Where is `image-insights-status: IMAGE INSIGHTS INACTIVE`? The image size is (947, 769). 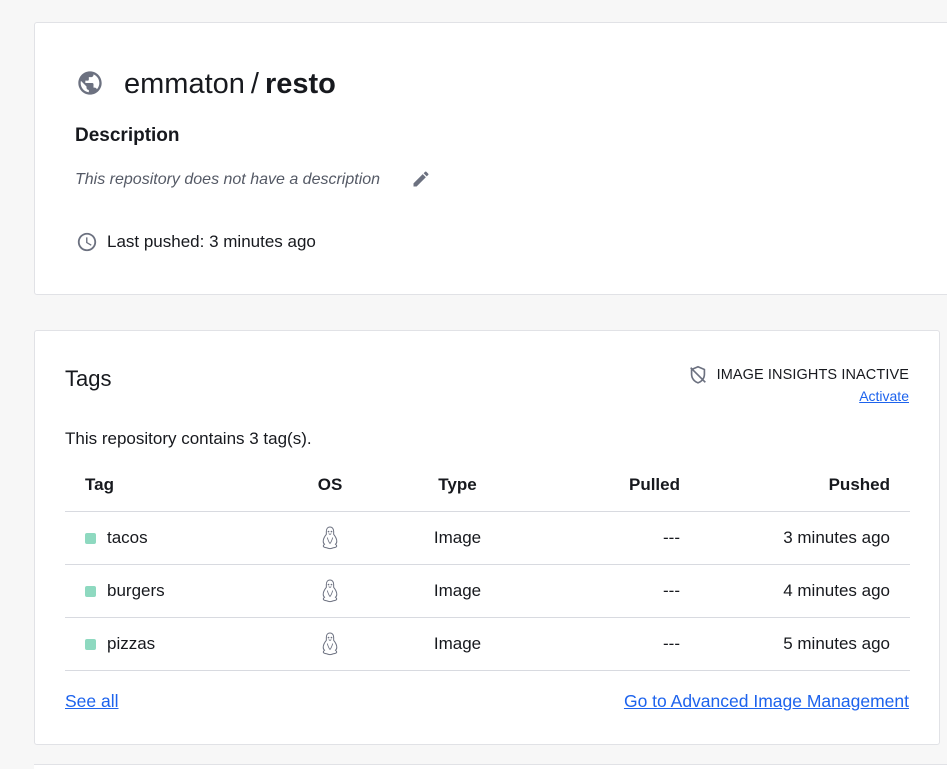 image-insights-status: IMAGE INSIGHTS INACTIVE is located at coordinates (798, 375).